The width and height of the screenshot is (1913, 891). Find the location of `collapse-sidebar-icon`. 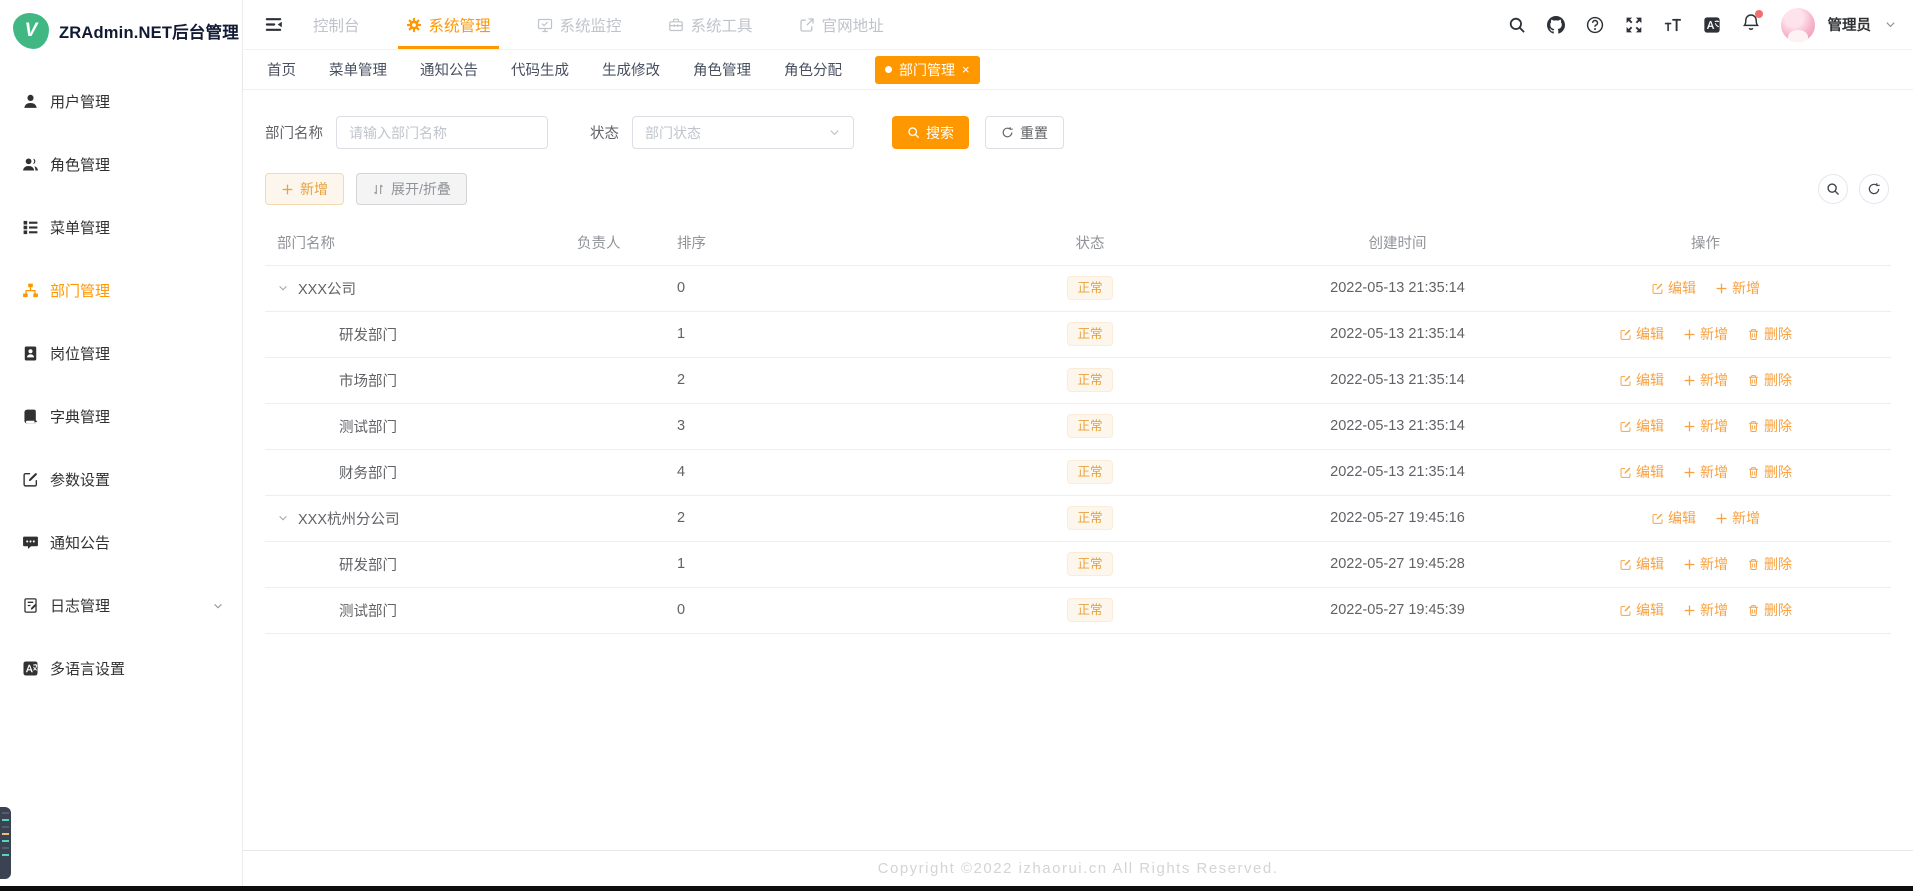

collapse-sidebar-icon is located at coordinates (273, 24).